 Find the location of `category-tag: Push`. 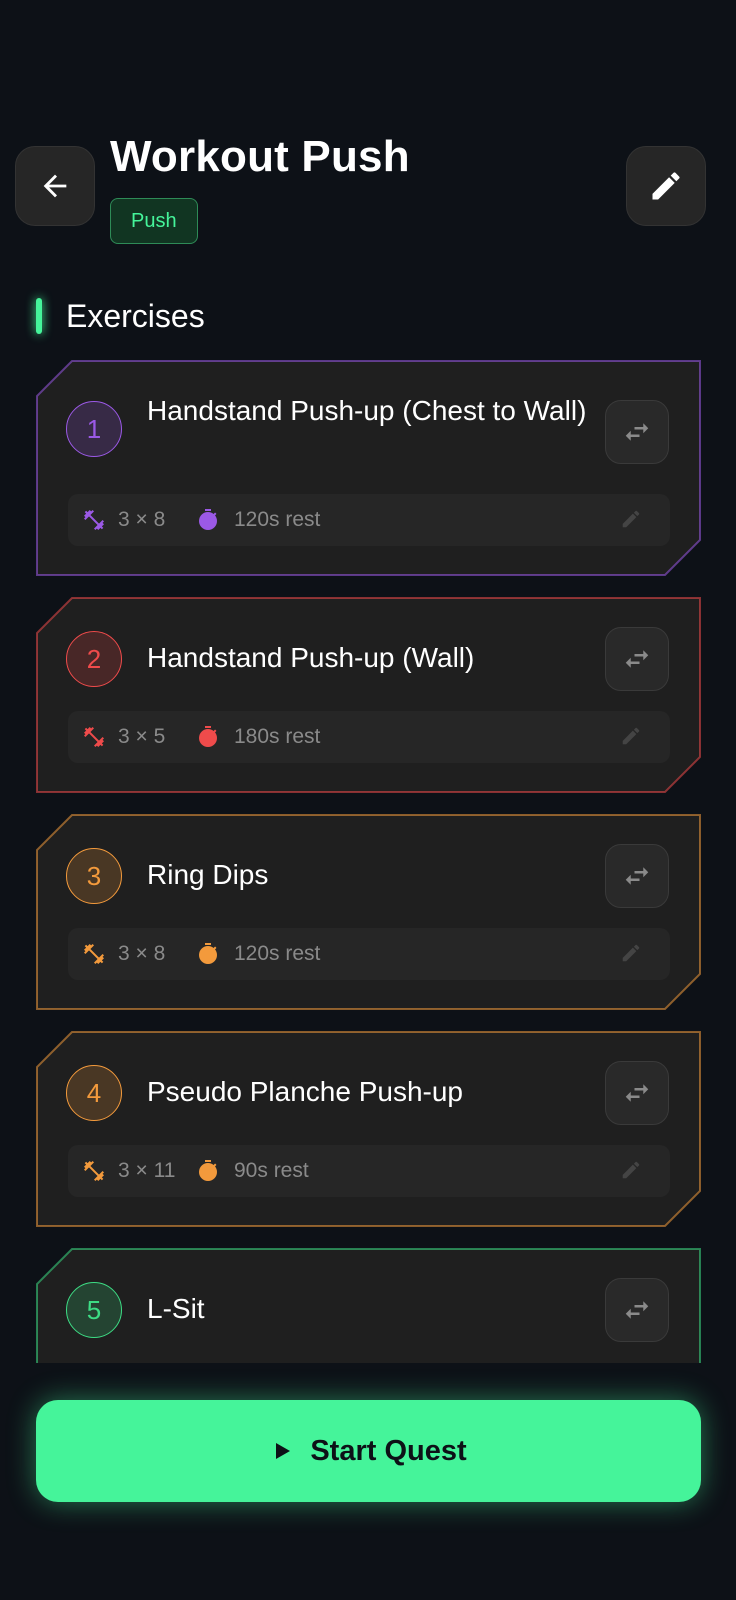

category-tag: Push is located at coordinates (154, 221).